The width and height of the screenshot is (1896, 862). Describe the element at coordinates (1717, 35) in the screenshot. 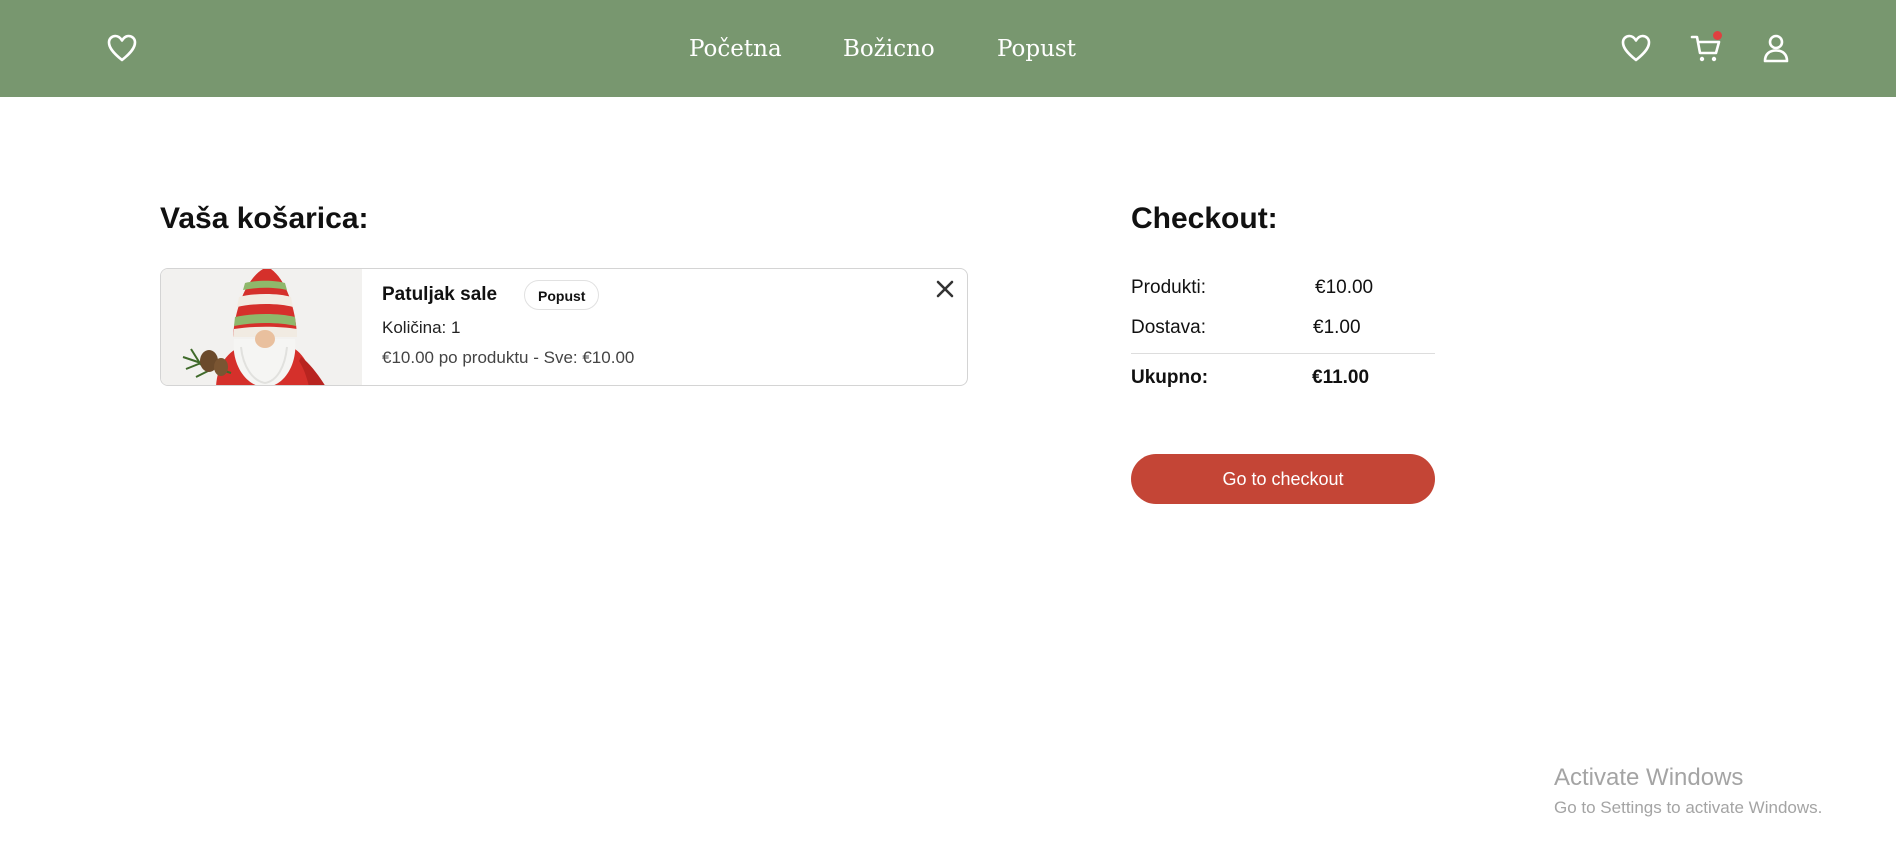

I see `cart-notification-dot` at that location.